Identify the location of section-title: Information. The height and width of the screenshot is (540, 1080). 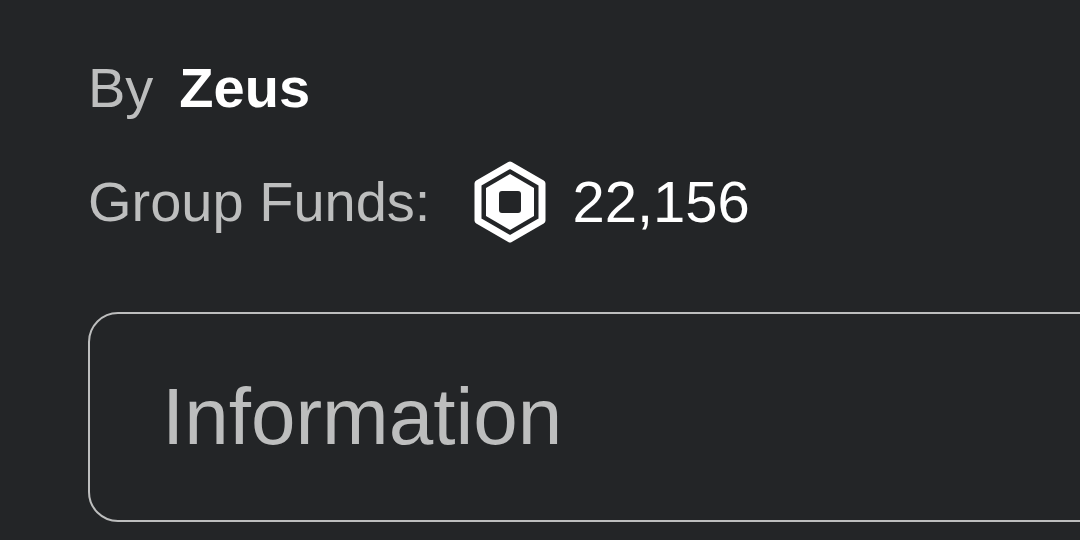
(362, 417).